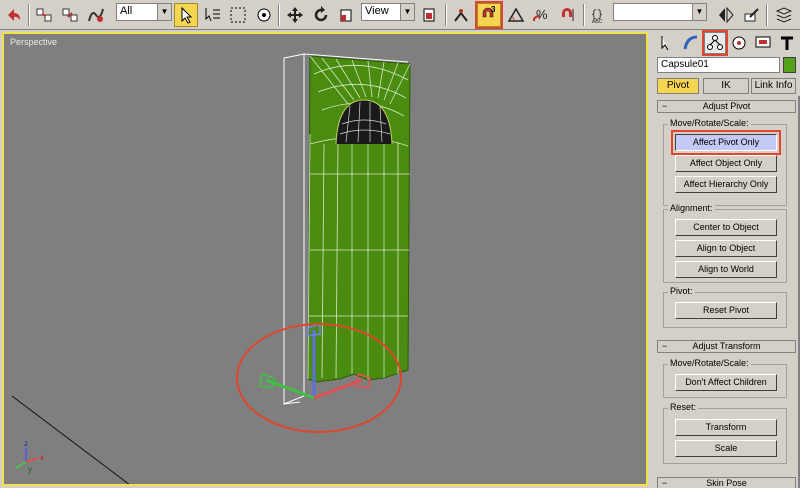 The height and width of the screenshot is (488, 800). Describe the element at coordinates (726, 86) in the screenshot. I see `tab-ik: IK` at that location.